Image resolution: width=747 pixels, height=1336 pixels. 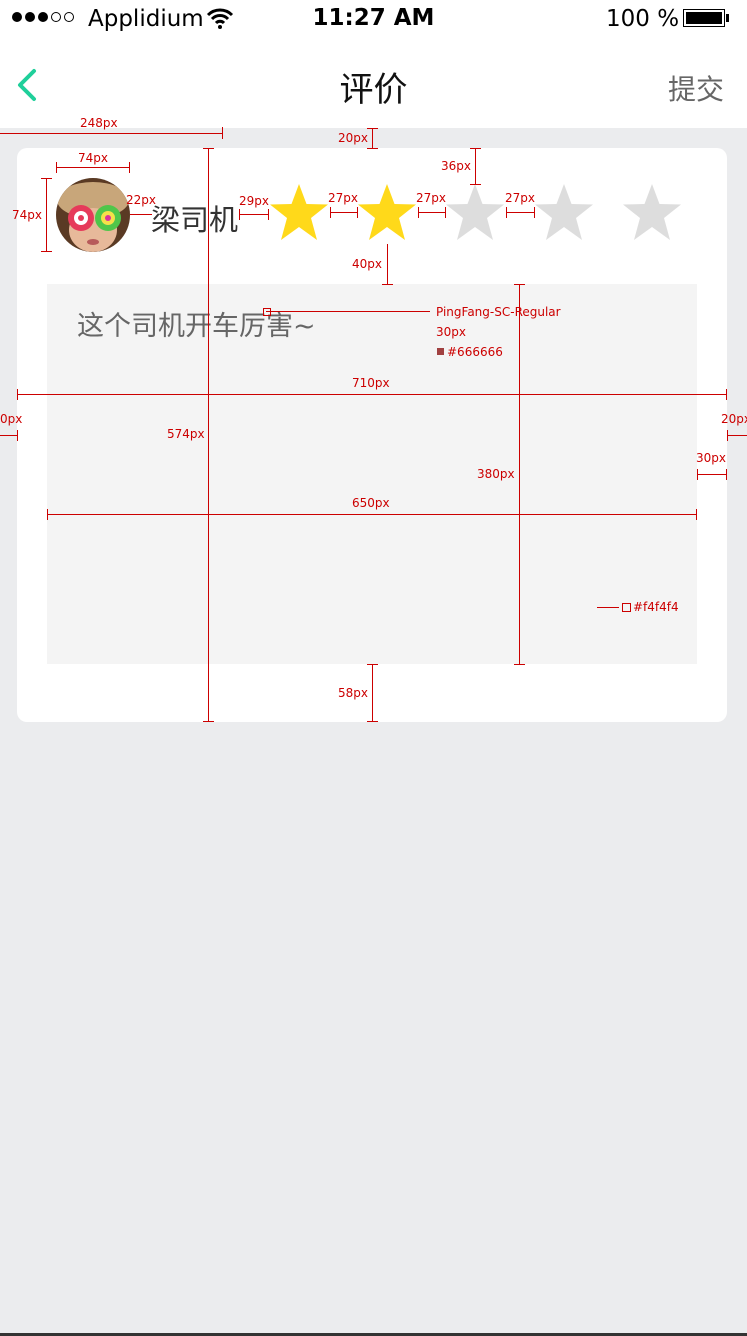 What do you see at coordinates (141, 200) in the screenshot?
I see `annotation-label: 22px` at bounding box center [141, 200].